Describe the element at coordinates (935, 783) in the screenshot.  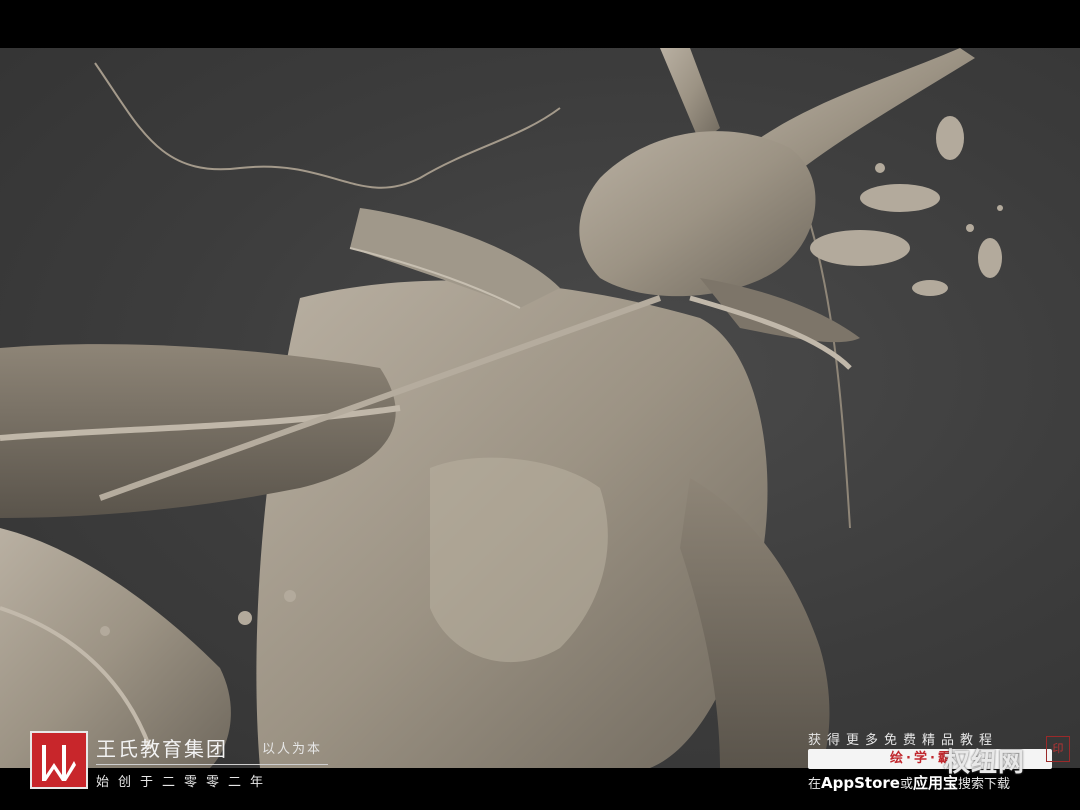
I see `promo-alt-store: 应用宝` at that location.